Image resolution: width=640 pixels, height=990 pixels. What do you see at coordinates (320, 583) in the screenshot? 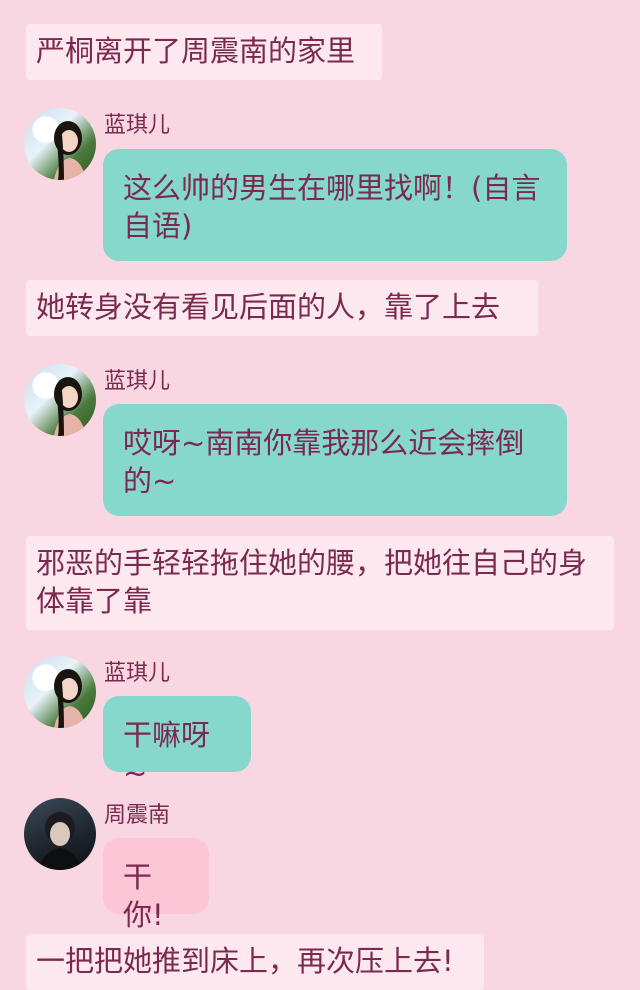
I see `narration-text: 邪恶的手轻轻拖住她的腰，把她往自己的身体靠了靠` at bounding box center [320, 583].